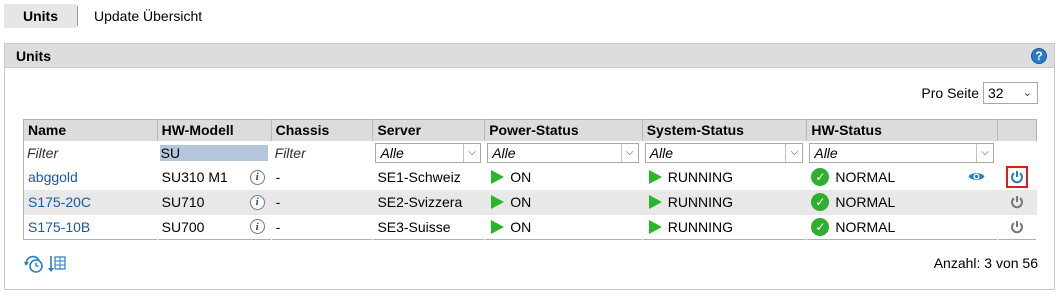 The width and height of the screenshot is (1059, 294). Describe the element at coordinates (529, 56) in the screenshot. I see `panel-header: Units ?` at that location.